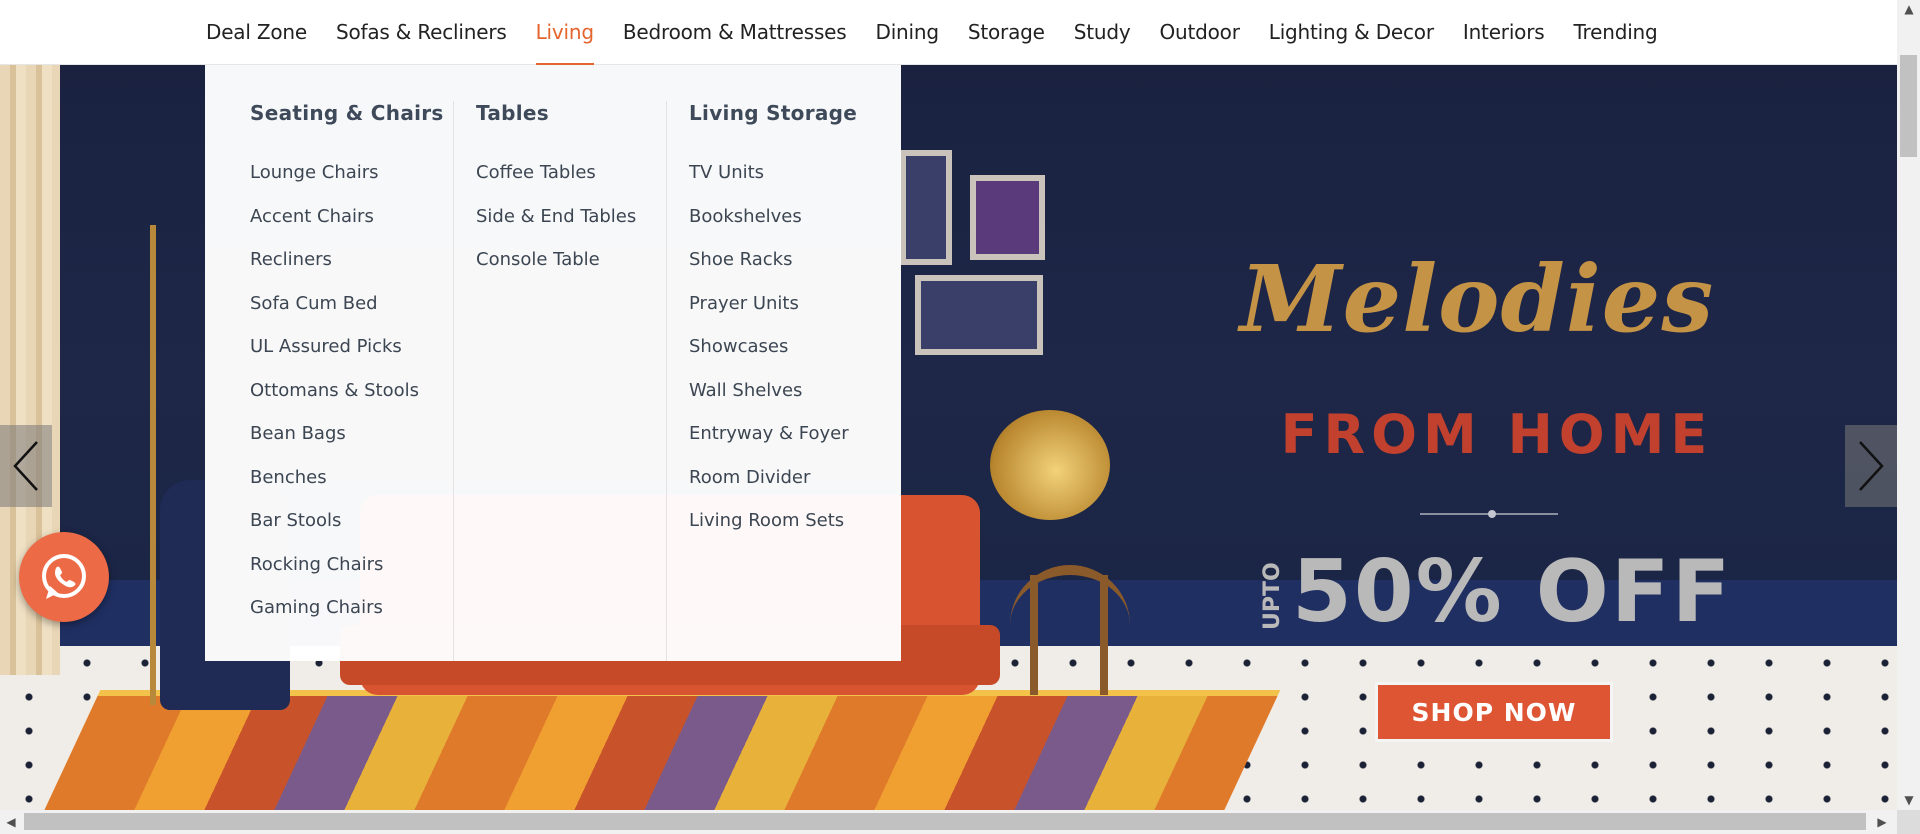 The width and height of the screenshot is (1920, 834). What do you see at coordinates (787, 126) in the screenshot?
I see `menu-column-title: Living Storage` at bounding box center [787, 126].